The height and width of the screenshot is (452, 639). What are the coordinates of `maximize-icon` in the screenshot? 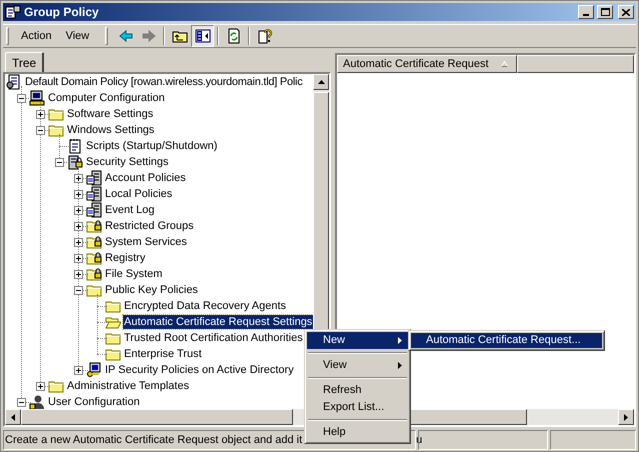 It's located at (605, 12).